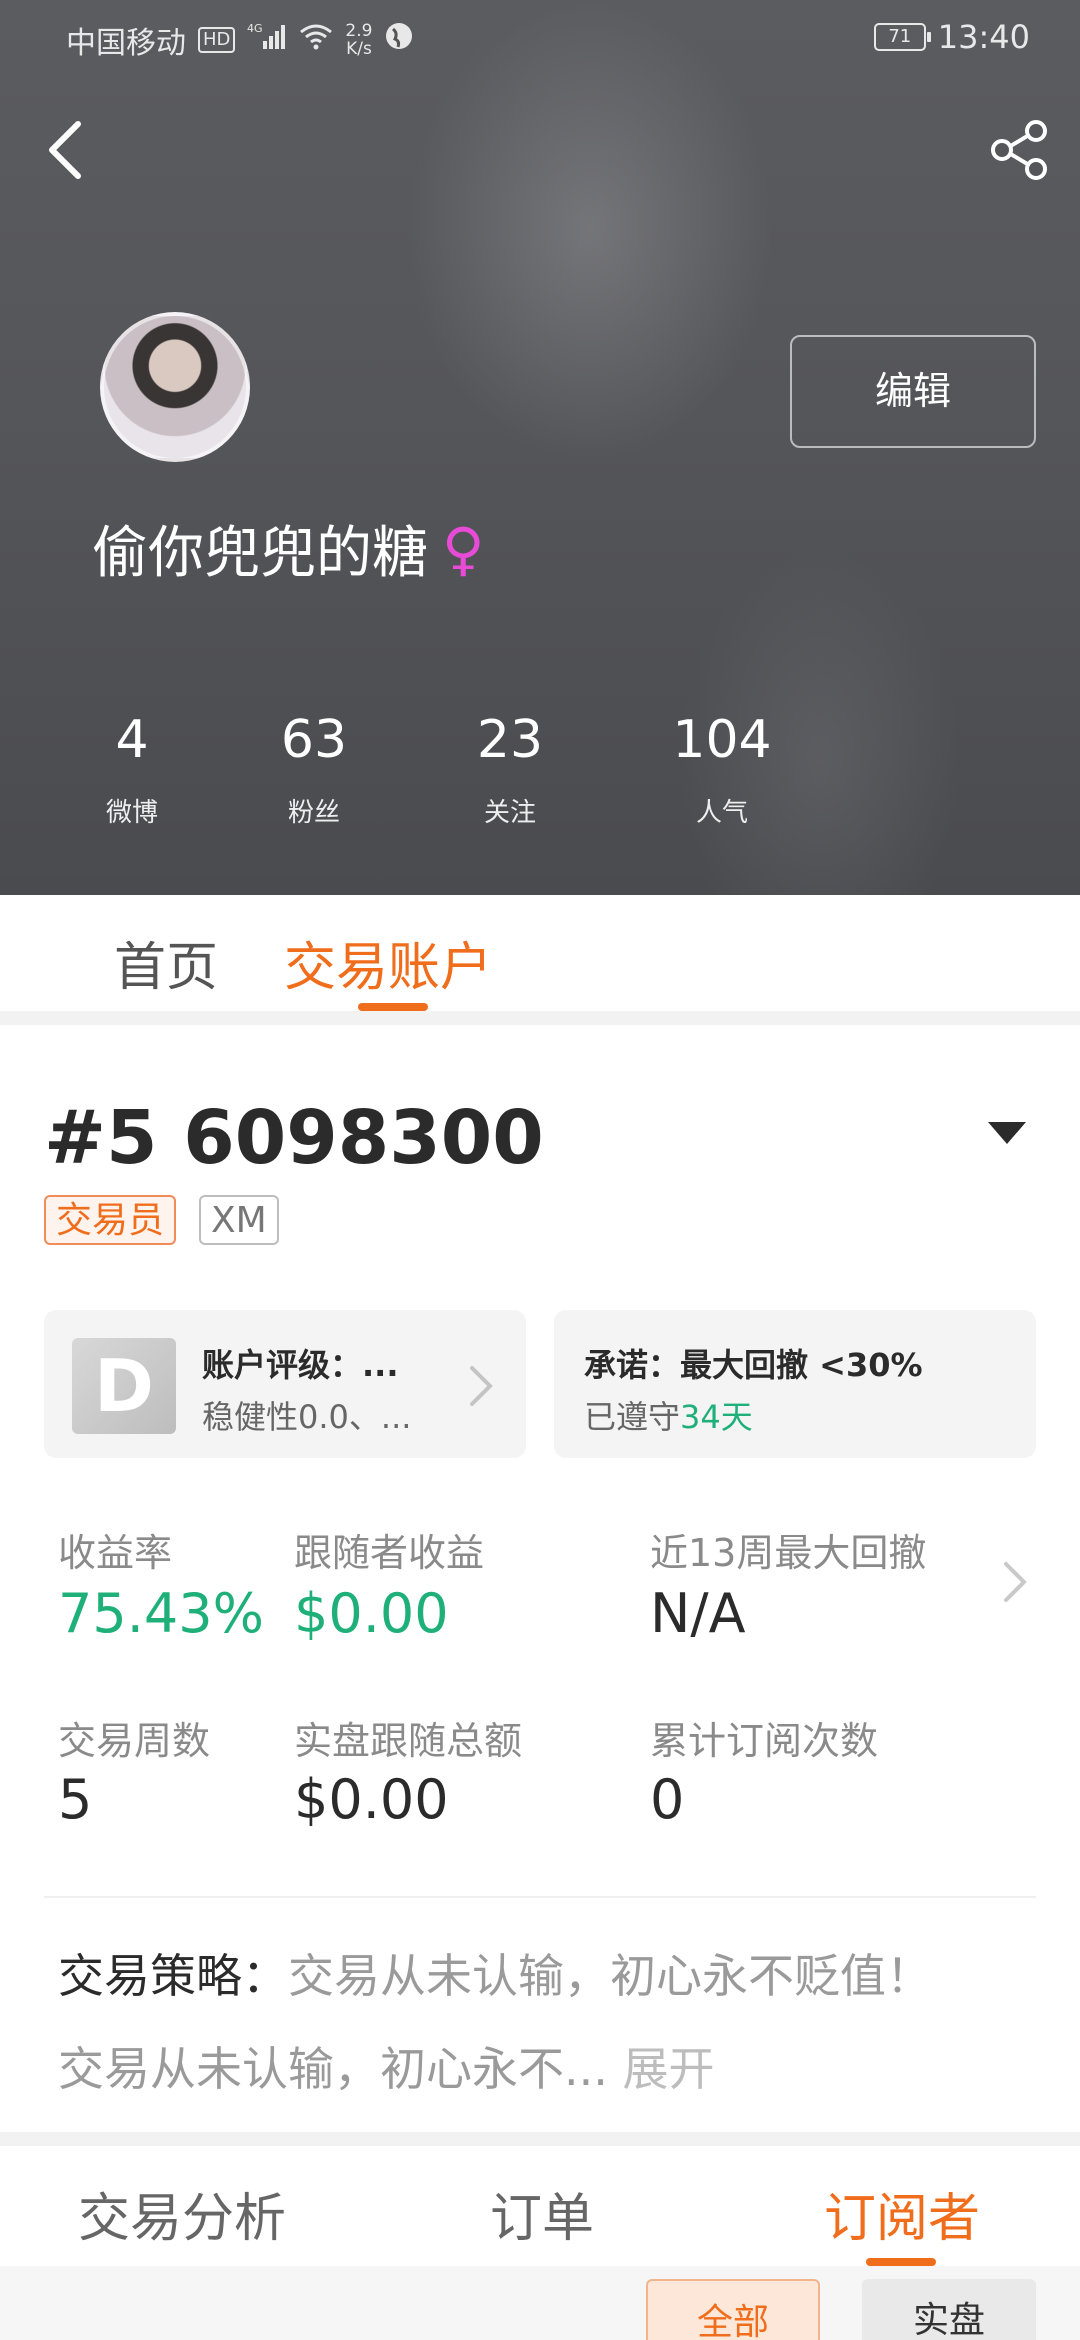 This screenshot has width=1080, height=2340. I want to click on stat-count: 23, so click(510, 740).